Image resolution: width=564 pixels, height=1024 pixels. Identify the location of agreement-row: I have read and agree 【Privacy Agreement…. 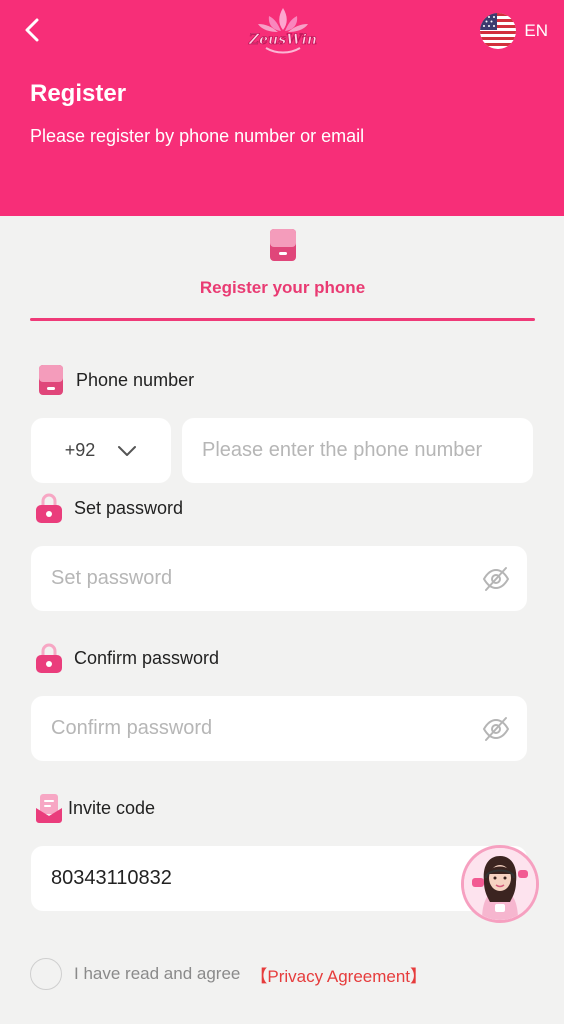
(228, 974).